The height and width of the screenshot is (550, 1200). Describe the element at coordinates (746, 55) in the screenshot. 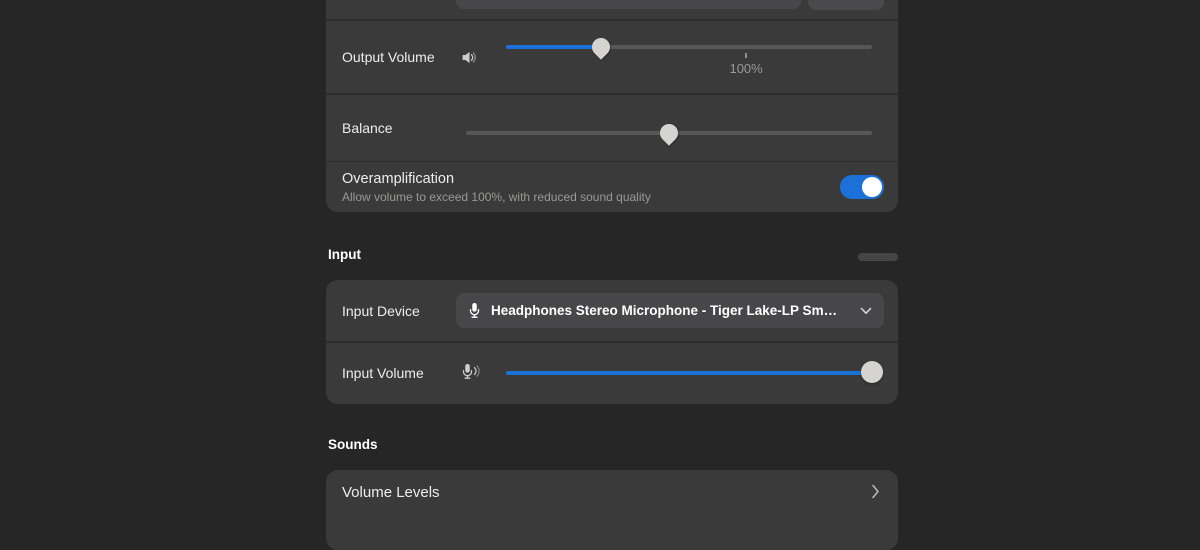

I see `volume-100-mark-tick` at that location.